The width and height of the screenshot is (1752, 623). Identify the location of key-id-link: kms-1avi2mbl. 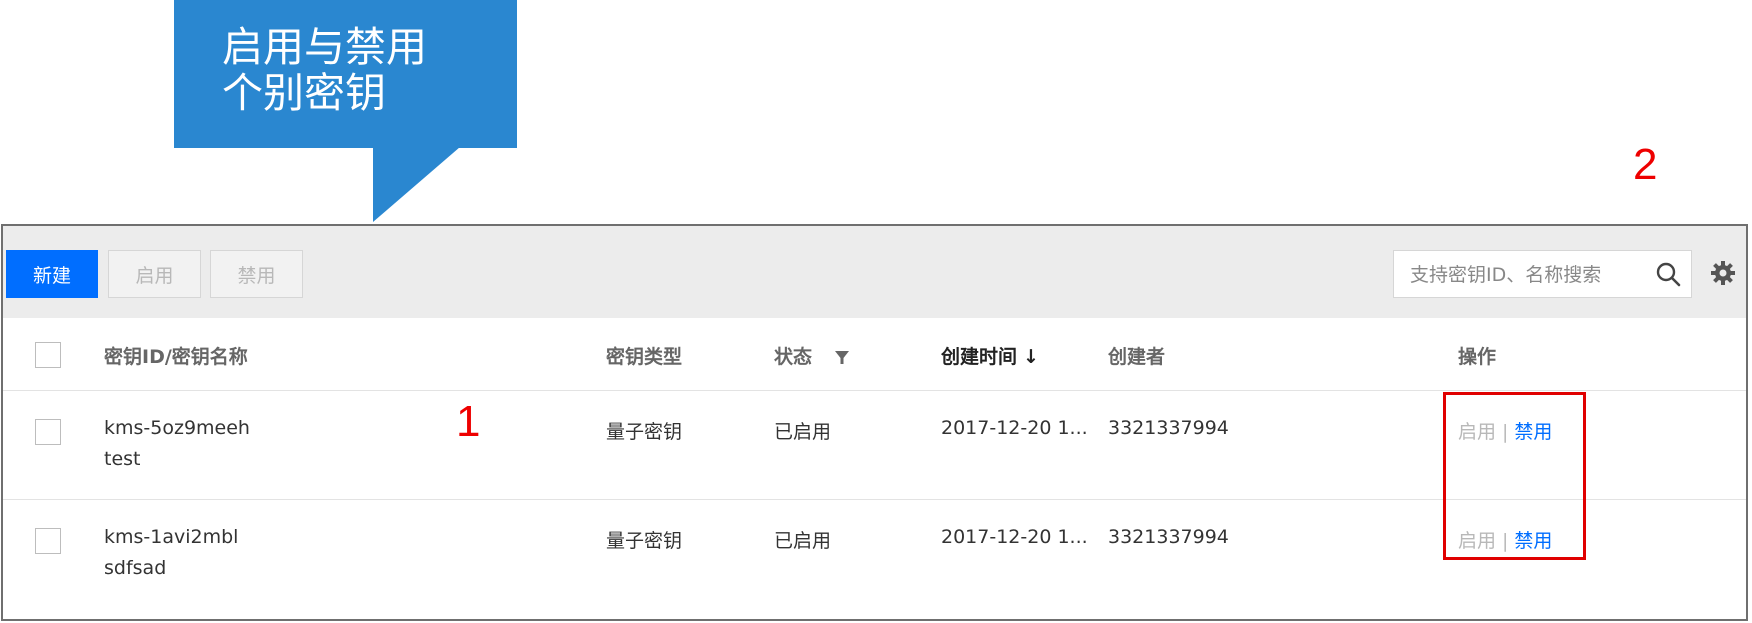
(171, 537).